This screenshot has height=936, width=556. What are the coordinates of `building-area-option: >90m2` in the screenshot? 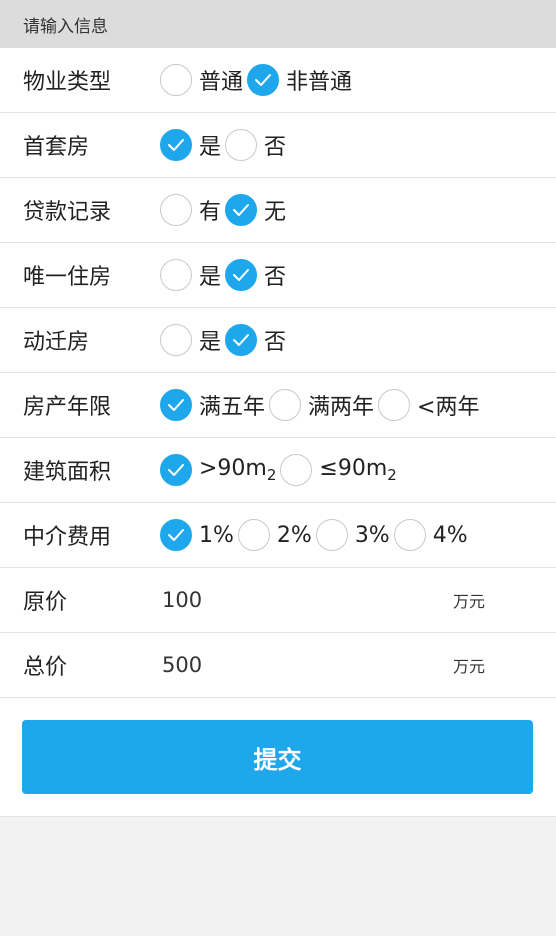 It's located at (218, 470).